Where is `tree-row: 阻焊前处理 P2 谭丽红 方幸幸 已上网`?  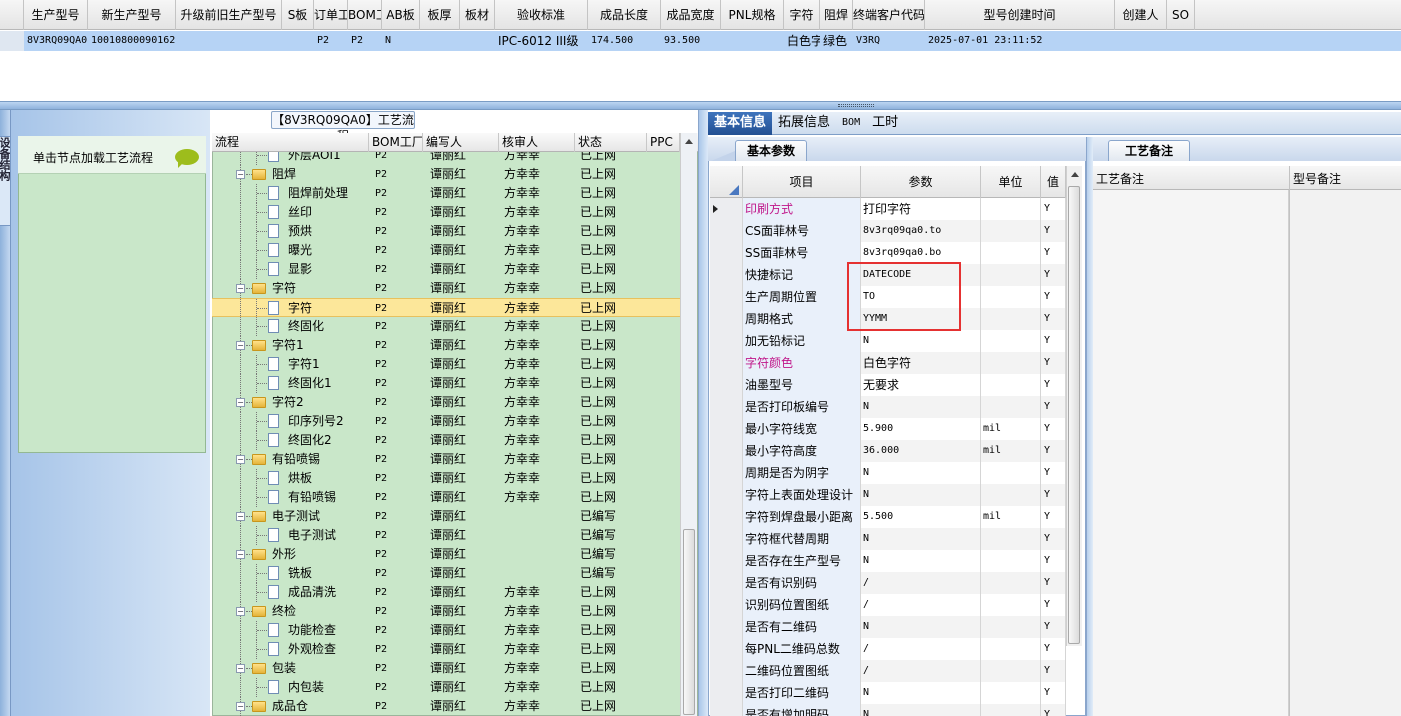 tree-row: 阻焊前处理 P2 谭丽红 方幸幸 已上网 is located at coordinates (446, 193).